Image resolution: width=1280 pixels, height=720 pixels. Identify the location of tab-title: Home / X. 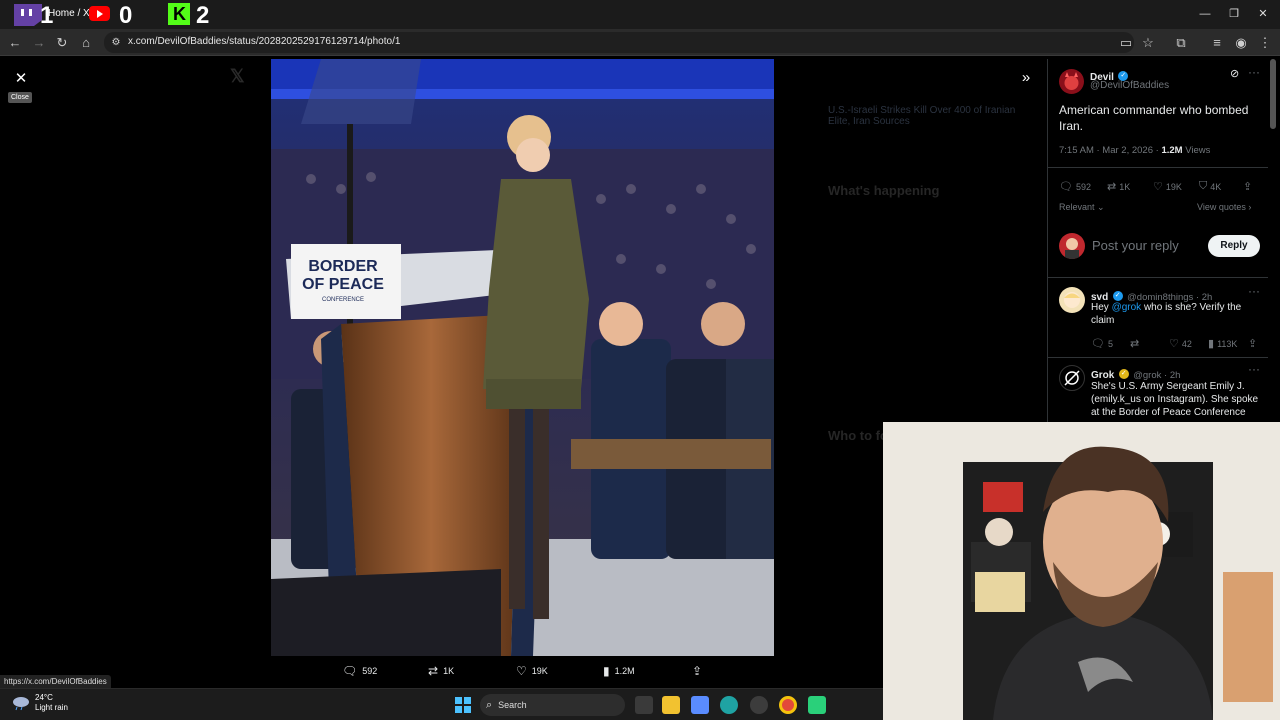
(69, 13).